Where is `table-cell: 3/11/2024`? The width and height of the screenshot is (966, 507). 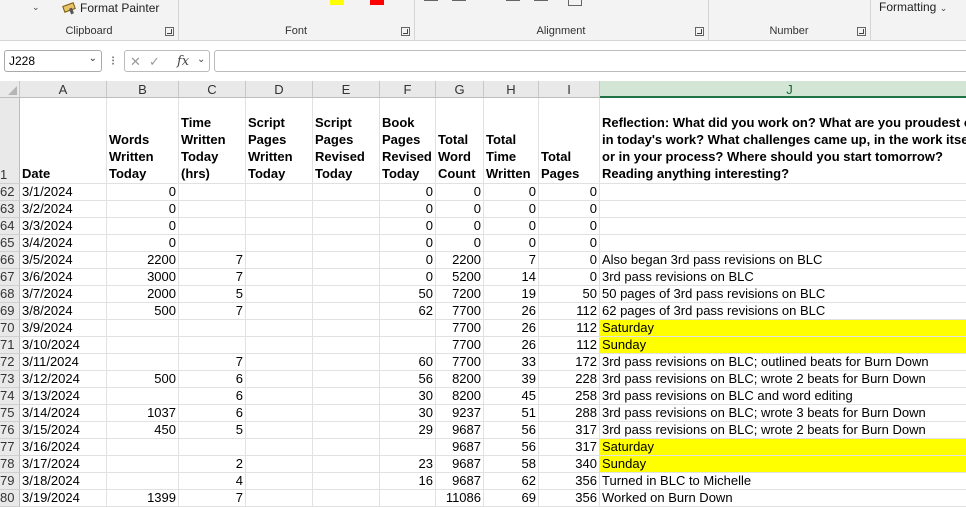 table-cell: 3/11/2024 is located at coordinates (63, 362).